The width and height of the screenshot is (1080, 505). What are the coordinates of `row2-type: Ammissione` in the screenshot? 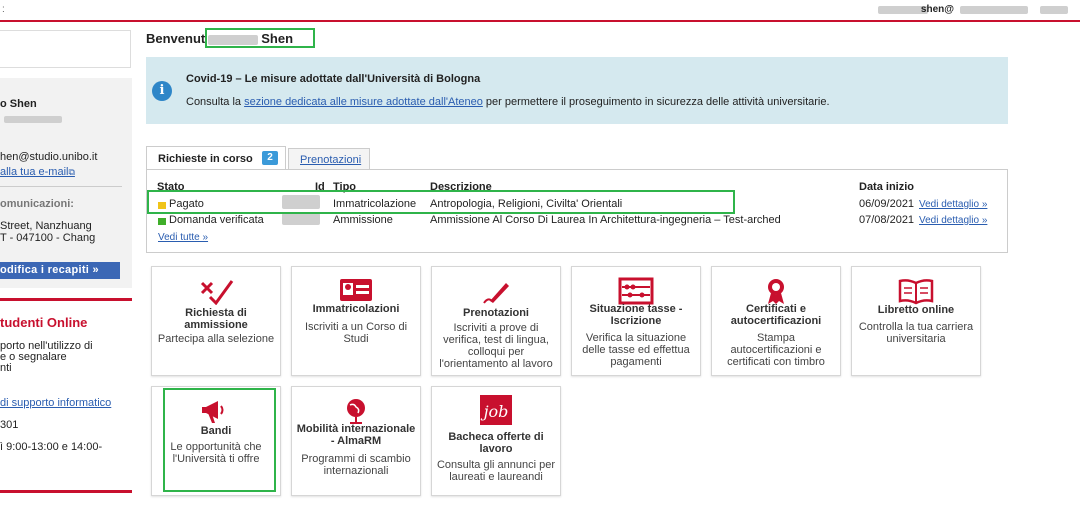 It's located at (363, 220).